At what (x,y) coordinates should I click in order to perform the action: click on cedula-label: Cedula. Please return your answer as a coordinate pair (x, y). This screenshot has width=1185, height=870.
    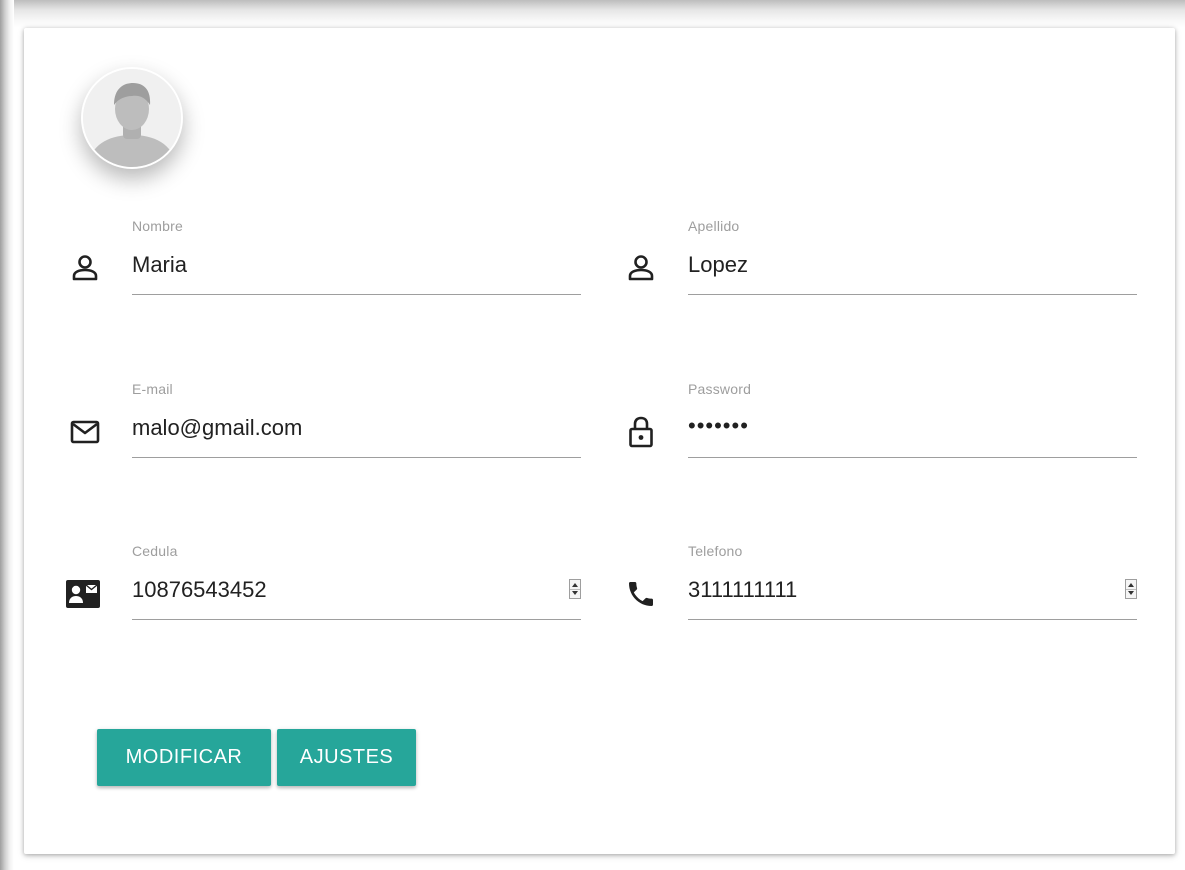
    Looking at the image, I should click on (155, 551).